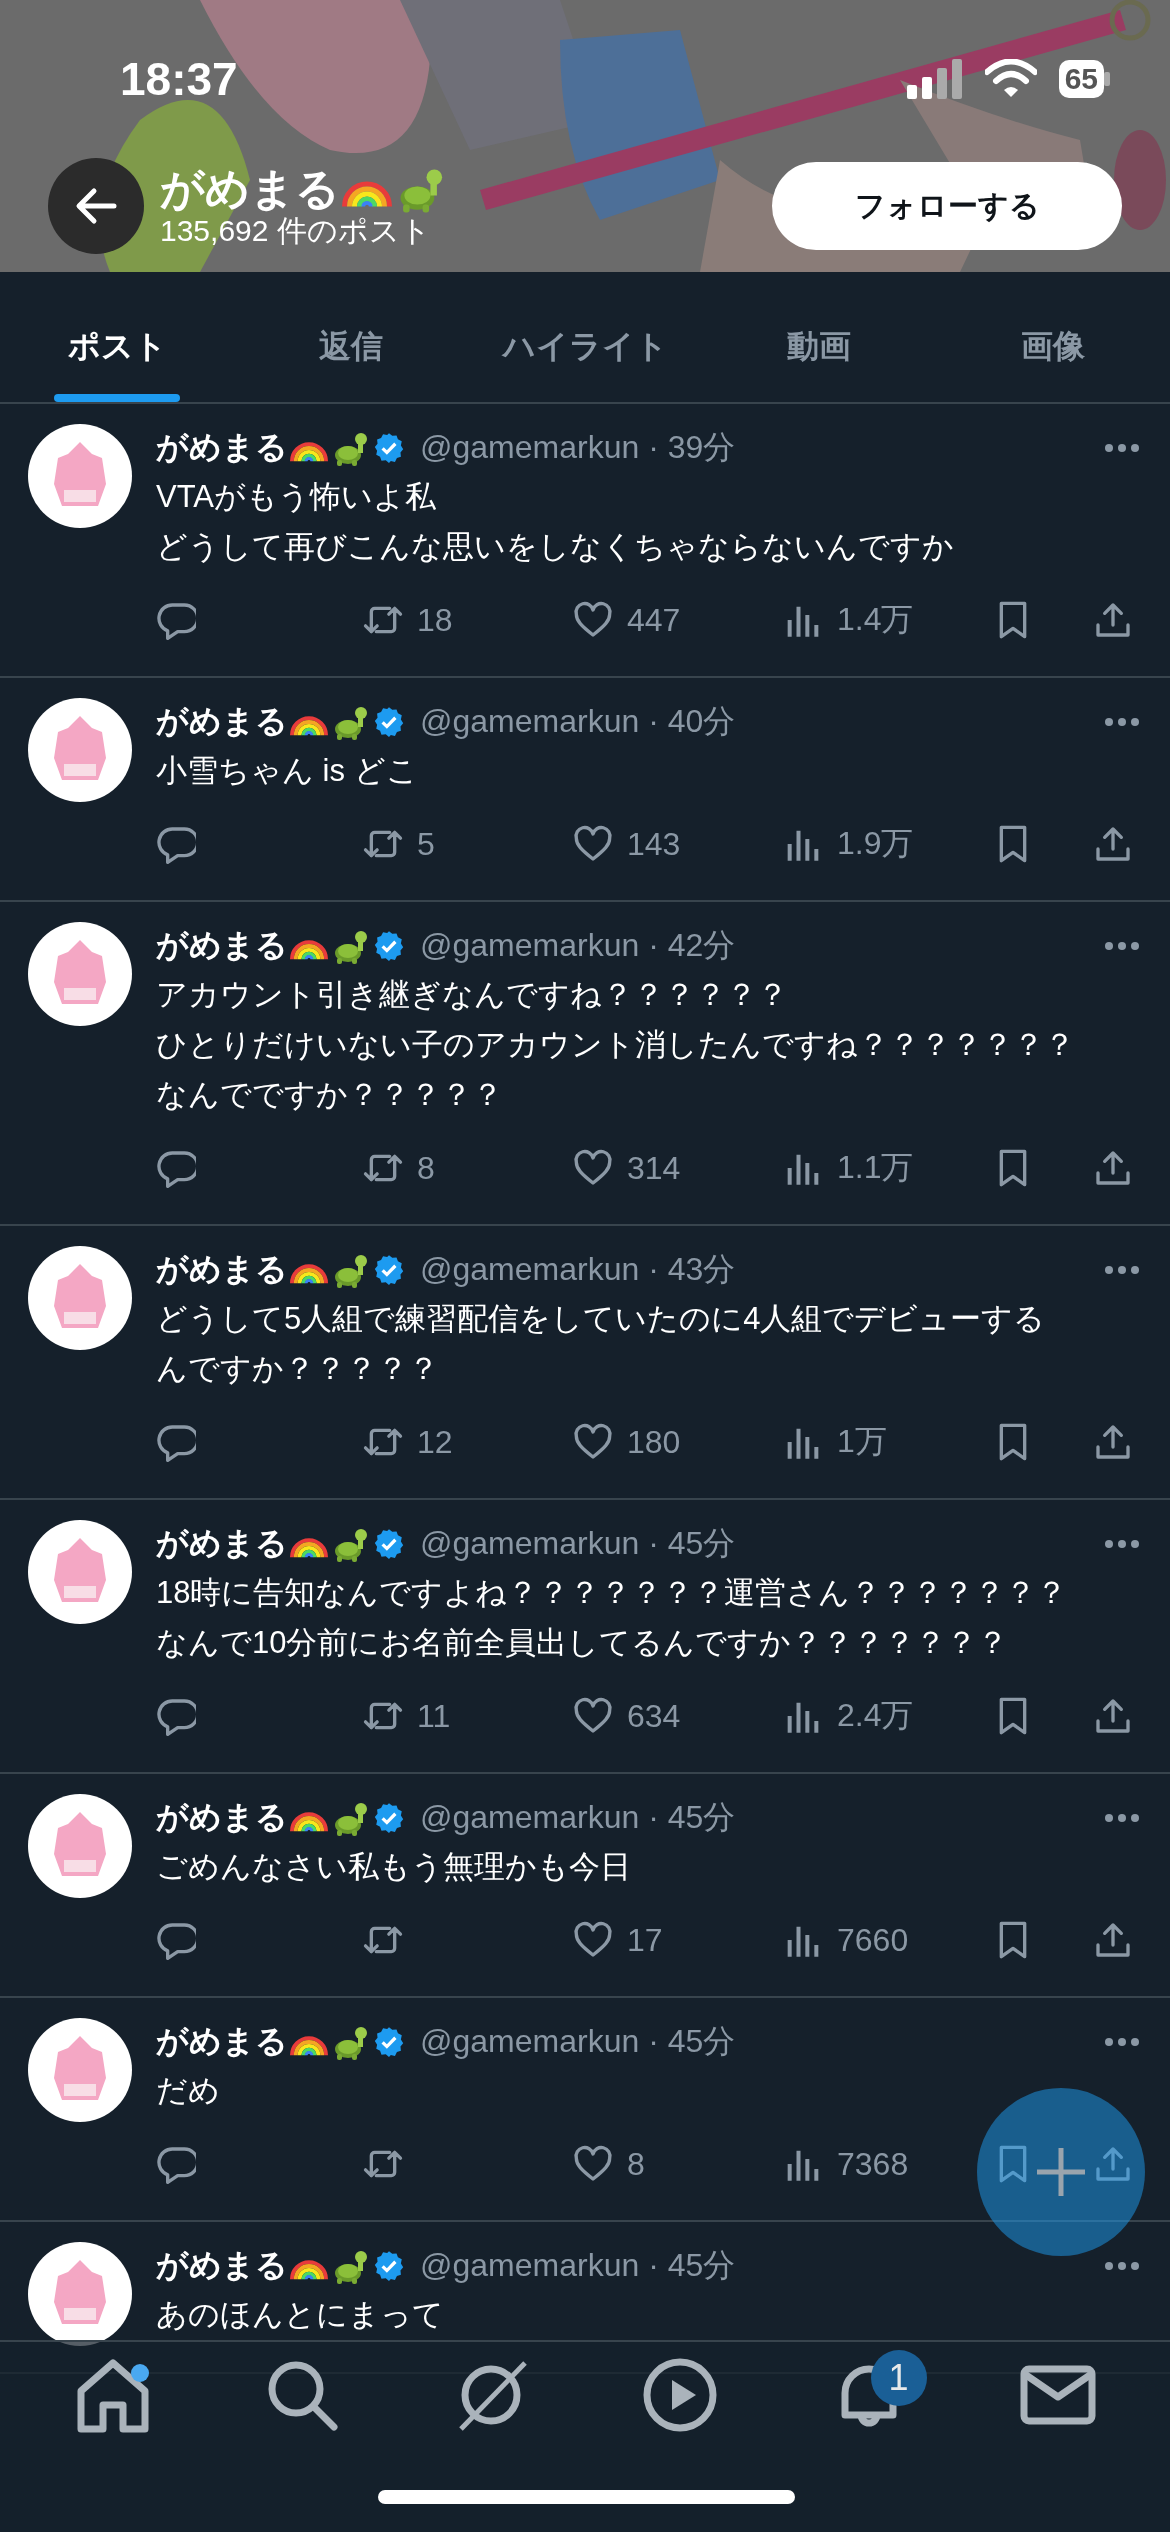  What do you see at coordinates (848, 844) in the screenshot?
I see `views-button: 1.9万` at bounding box center [848, 844].